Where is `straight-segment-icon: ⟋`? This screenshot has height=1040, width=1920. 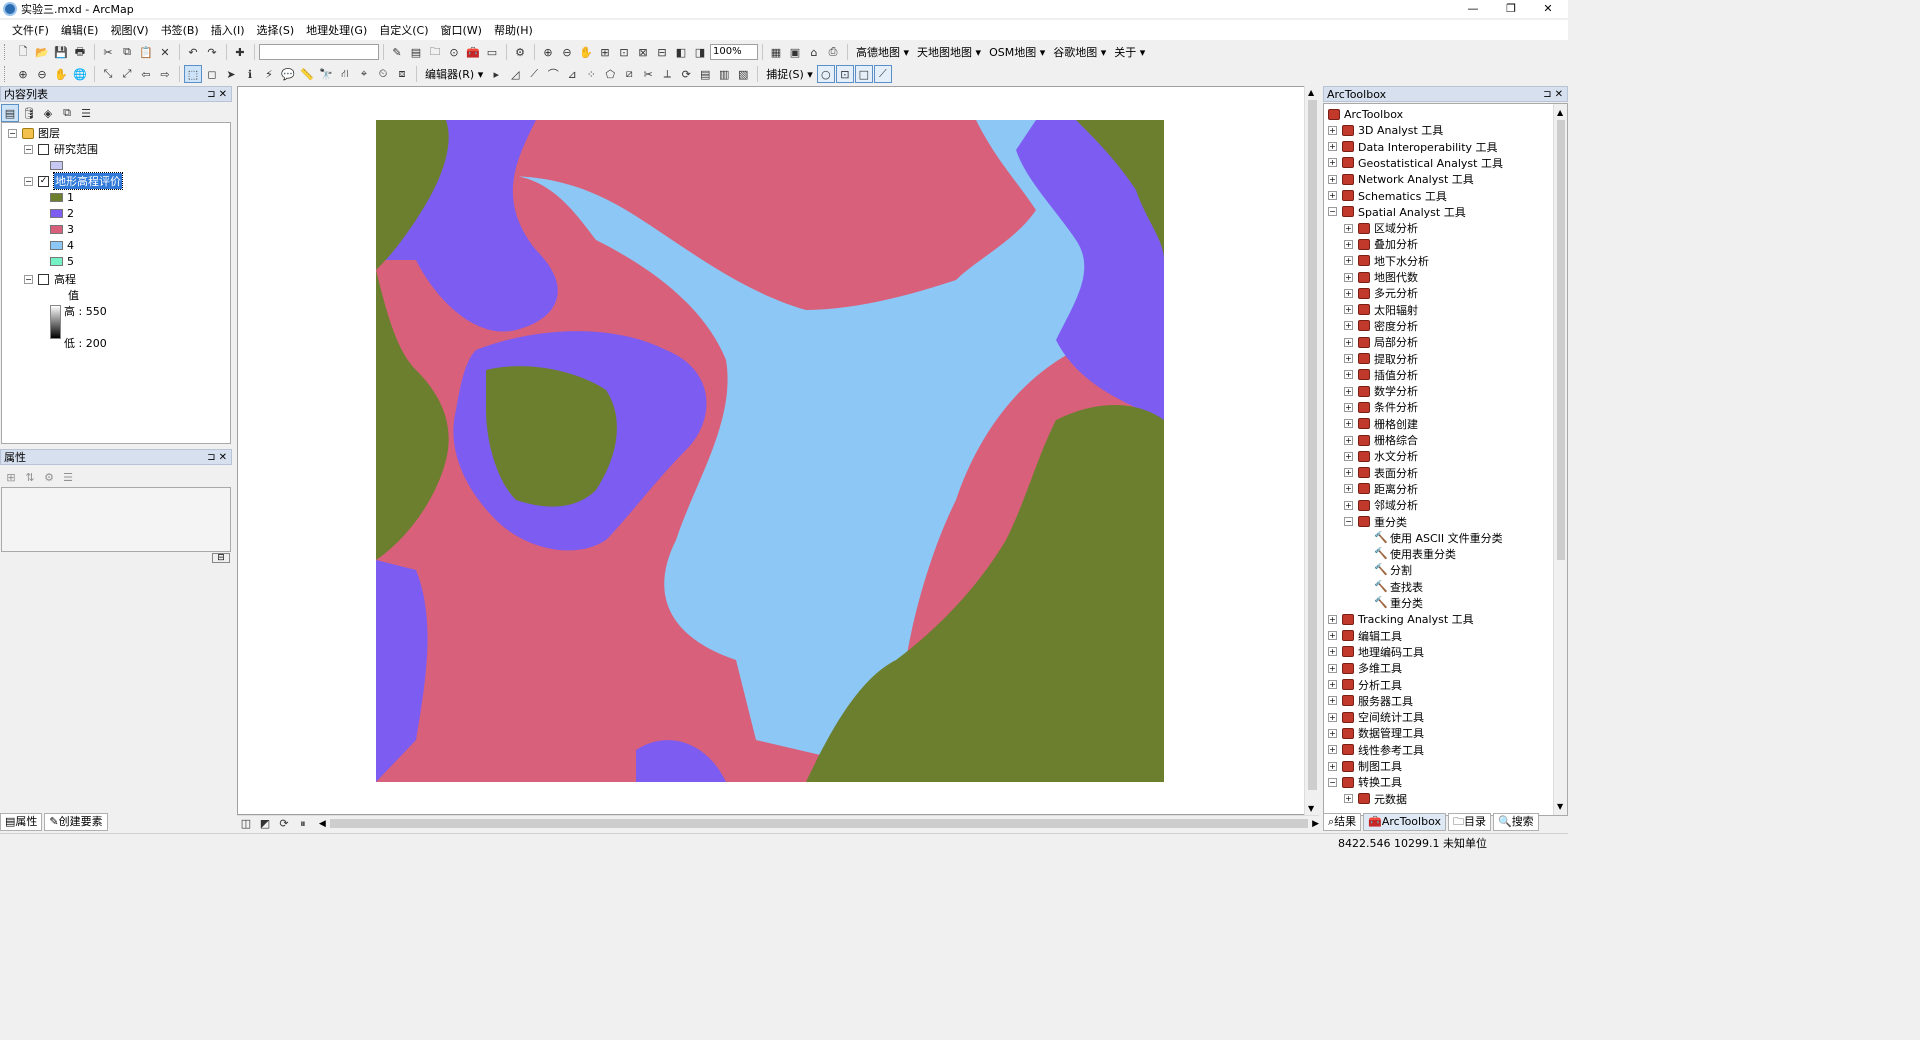 straight-segment-icon: ⟋ is located at coordinates (534, 74).